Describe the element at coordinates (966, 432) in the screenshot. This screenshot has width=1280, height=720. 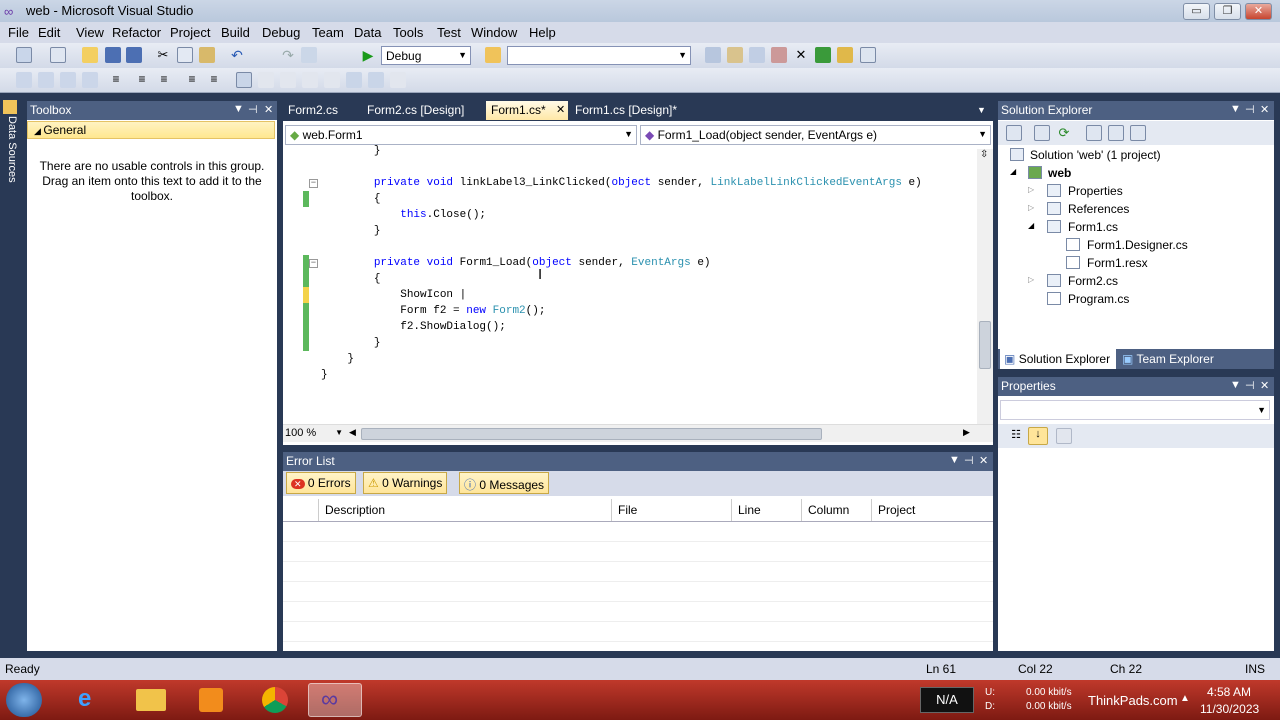
I see `scroll-right-icon: ▶` at that location.